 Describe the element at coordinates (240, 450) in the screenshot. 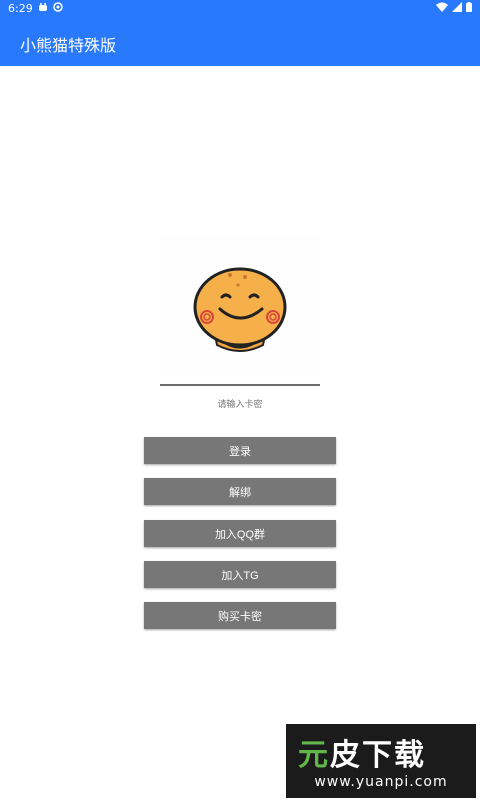

I see `login-button: 登录` at that location.